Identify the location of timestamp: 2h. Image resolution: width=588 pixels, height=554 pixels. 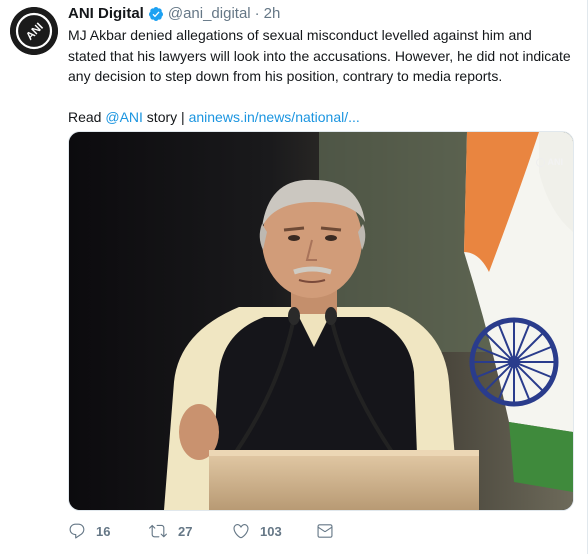
(272, 14).